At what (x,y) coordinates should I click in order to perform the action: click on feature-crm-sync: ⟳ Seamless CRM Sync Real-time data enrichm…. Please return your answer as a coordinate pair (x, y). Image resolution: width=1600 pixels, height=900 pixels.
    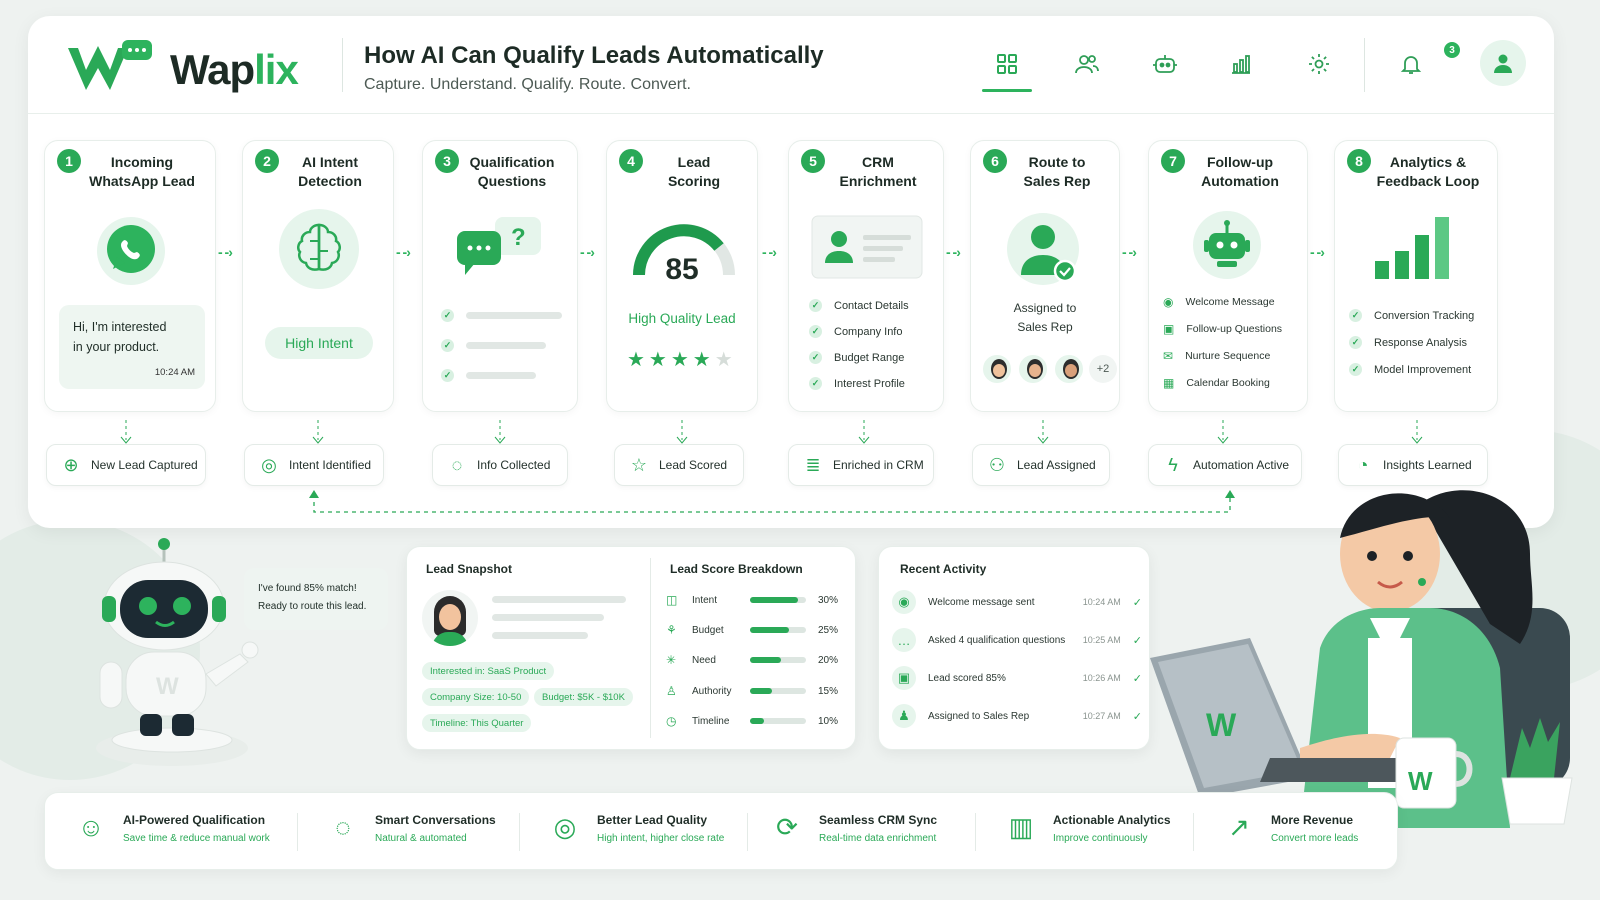
    Looking at the image, I should click on (853, 831).